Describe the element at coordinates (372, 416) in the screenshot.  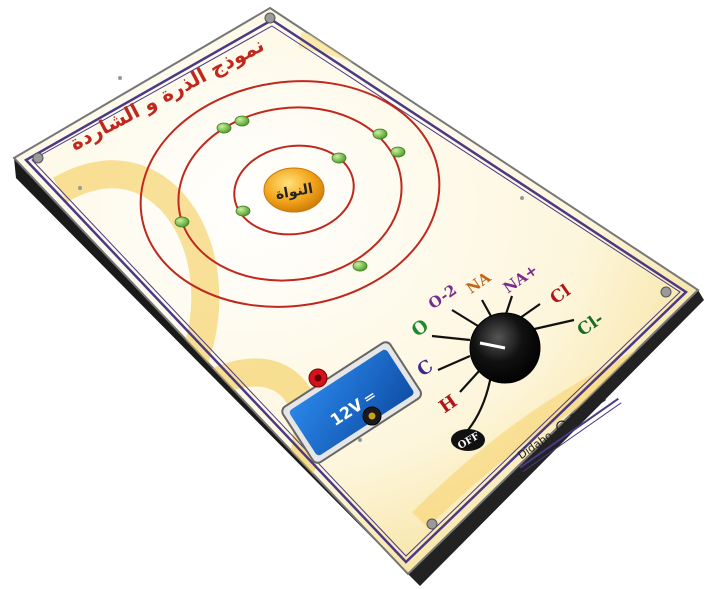
I see `terminal-negative-hole` at that location.